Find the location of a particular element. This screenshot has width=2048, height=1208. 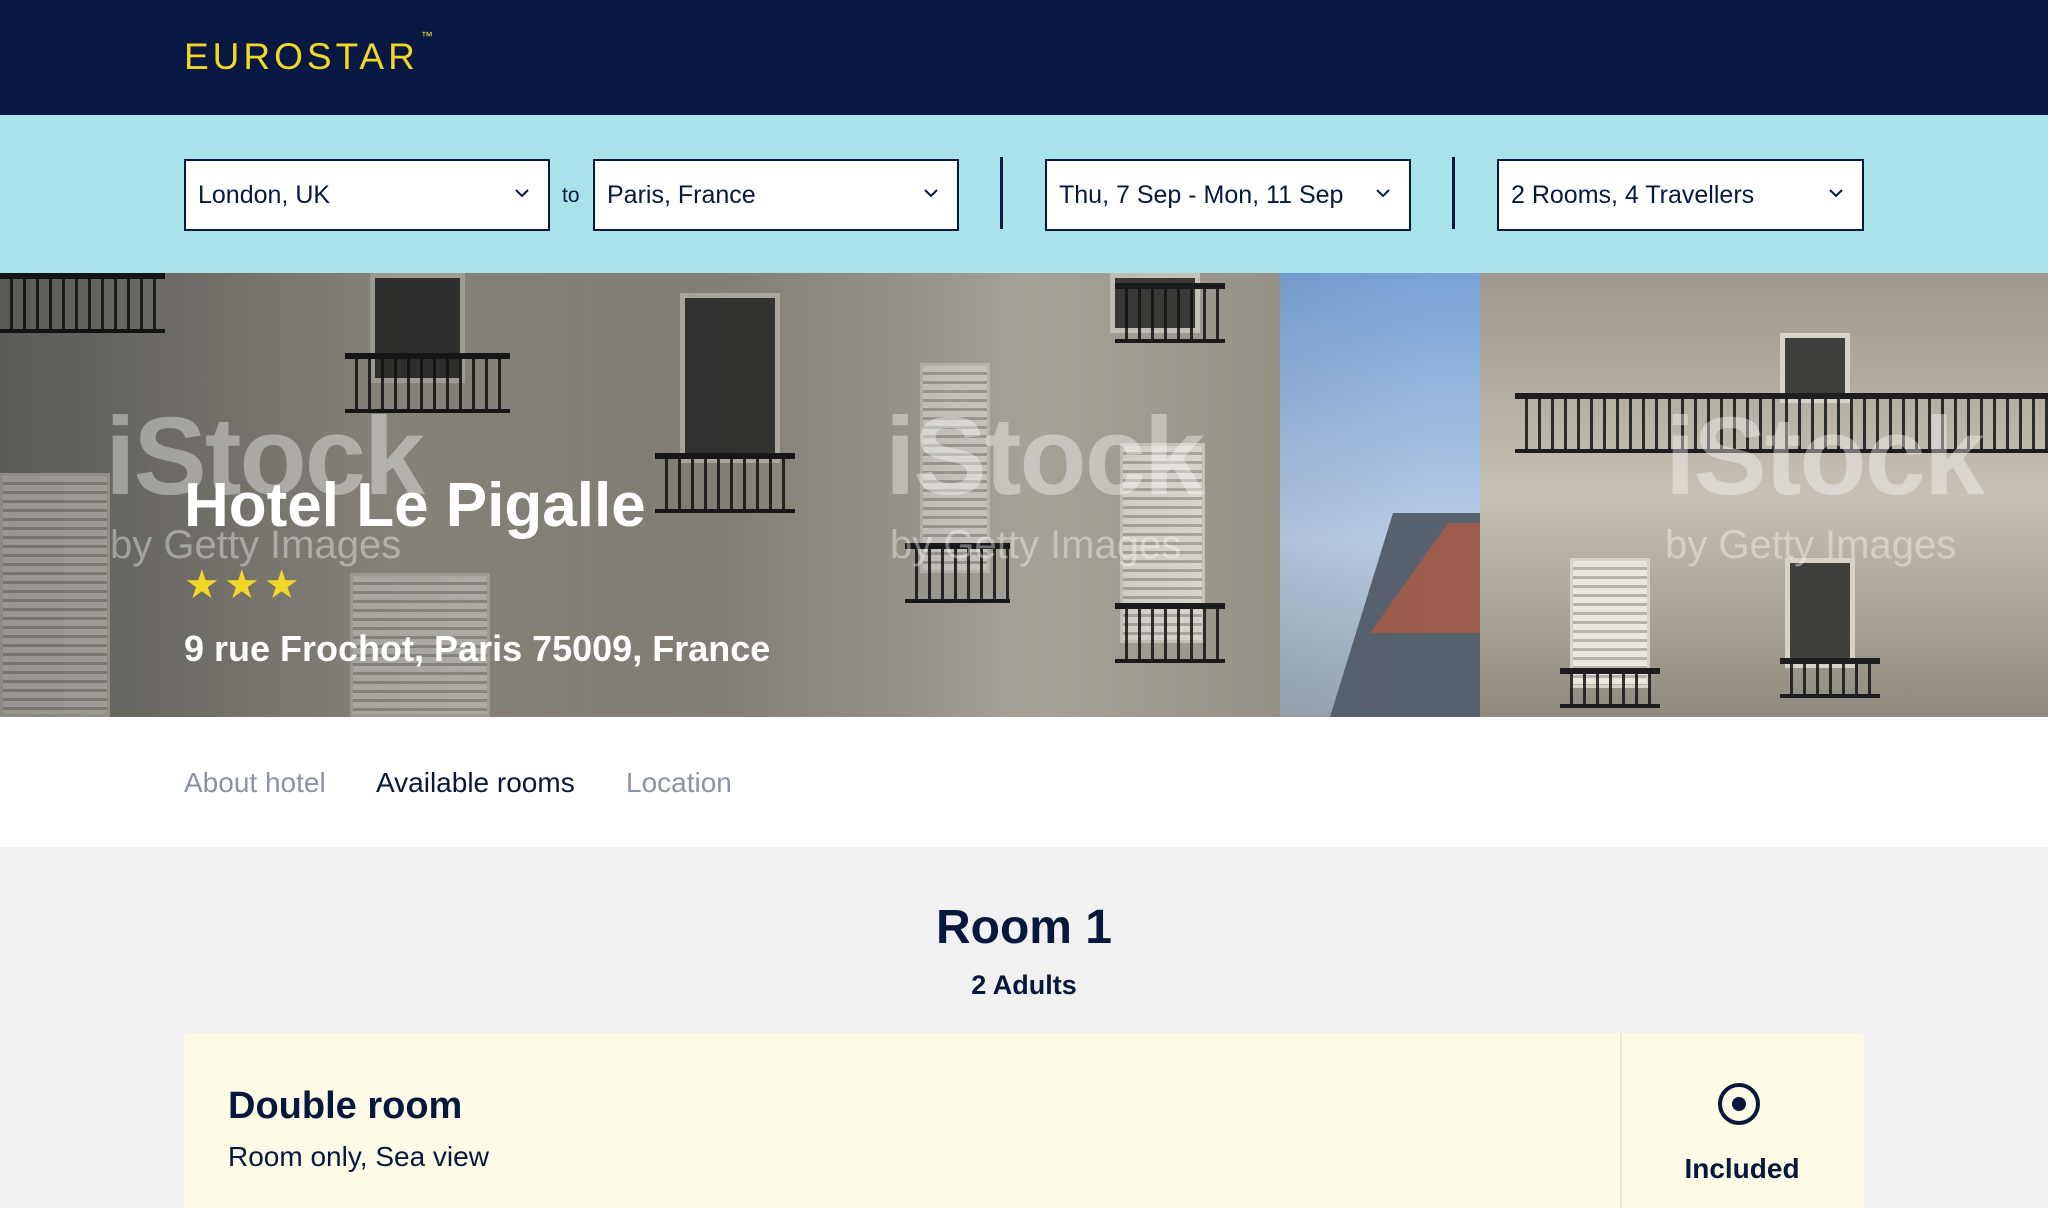

room-select-radio is located at coordinates (1739, 1104).